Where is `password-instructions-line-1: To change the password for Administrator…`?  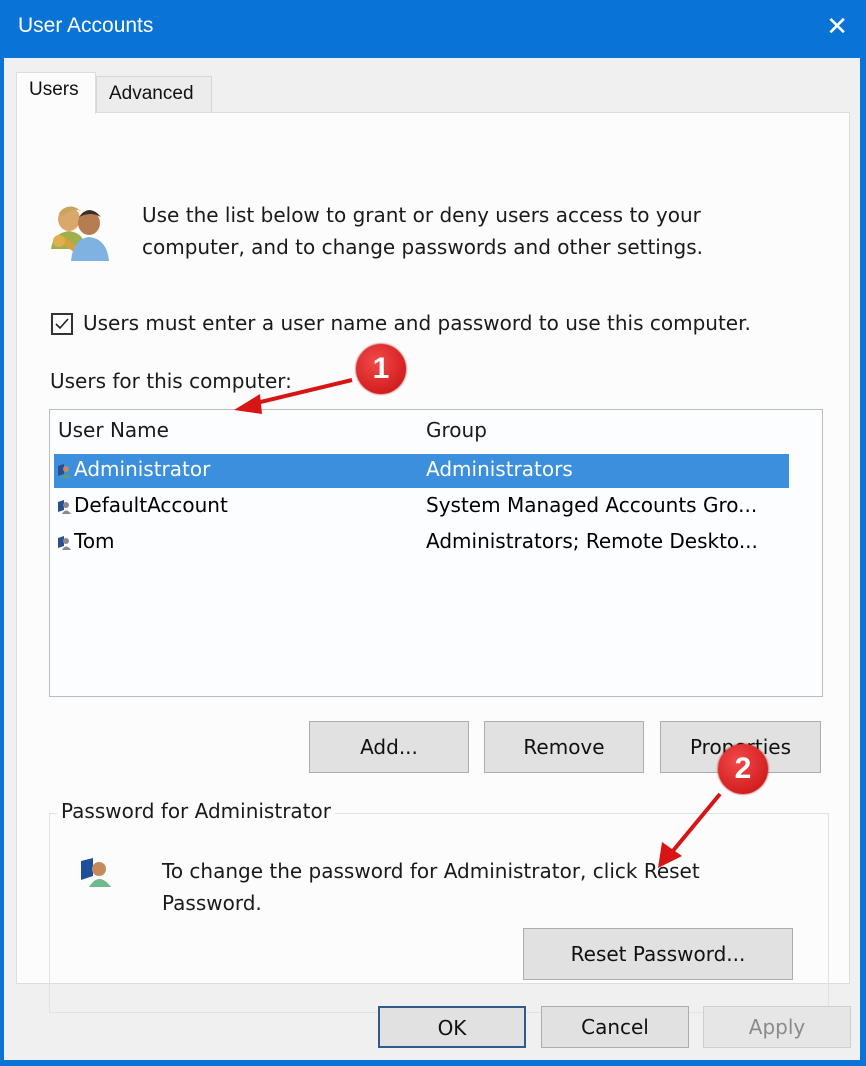
password-instructions-line-1: To change the password for Administrator… is located at coordinates (431, 871).